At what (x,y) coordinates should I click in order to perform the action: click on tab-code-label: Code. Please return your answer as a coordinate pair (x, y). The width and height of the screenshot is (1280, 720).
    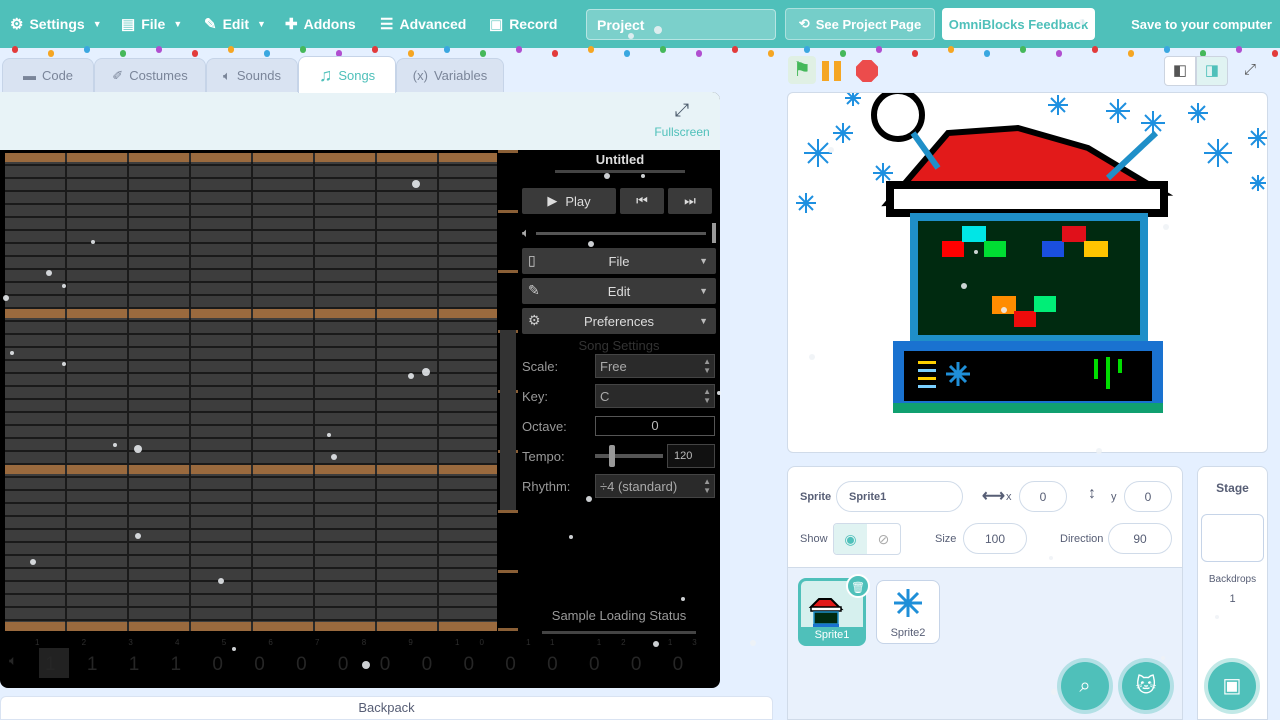
    Looking at the image, I should click on (57, 75).